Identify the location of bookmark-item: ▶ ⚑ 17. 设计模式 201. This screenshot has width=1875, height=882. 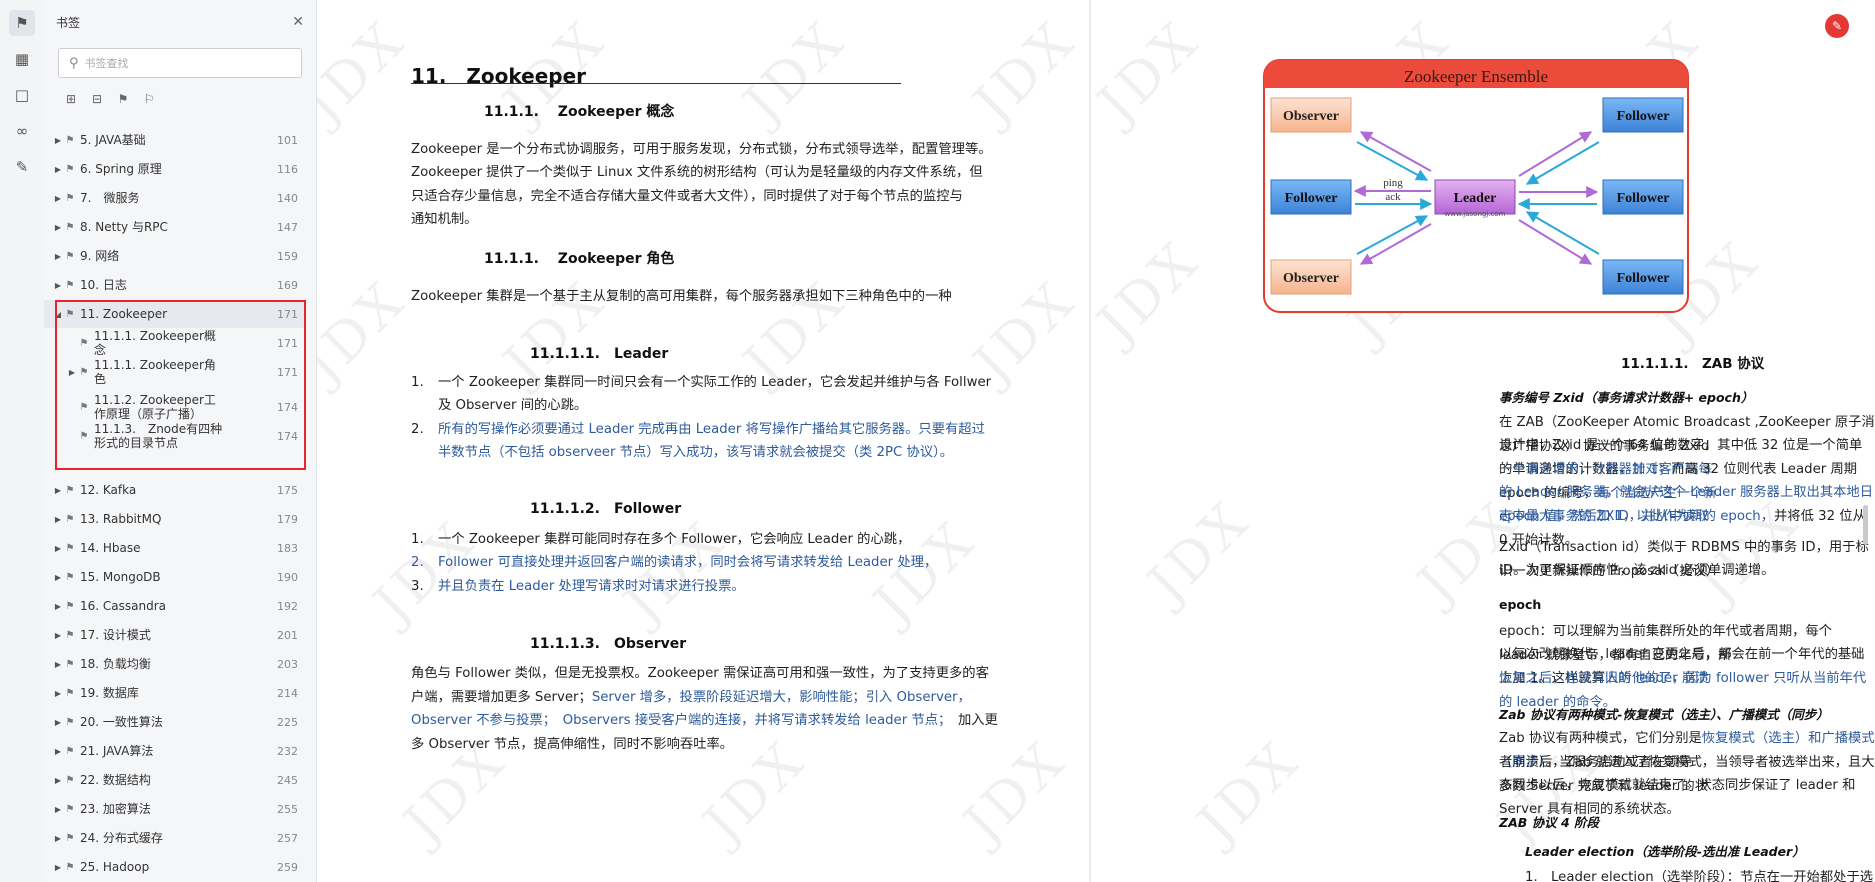
(175, 635).